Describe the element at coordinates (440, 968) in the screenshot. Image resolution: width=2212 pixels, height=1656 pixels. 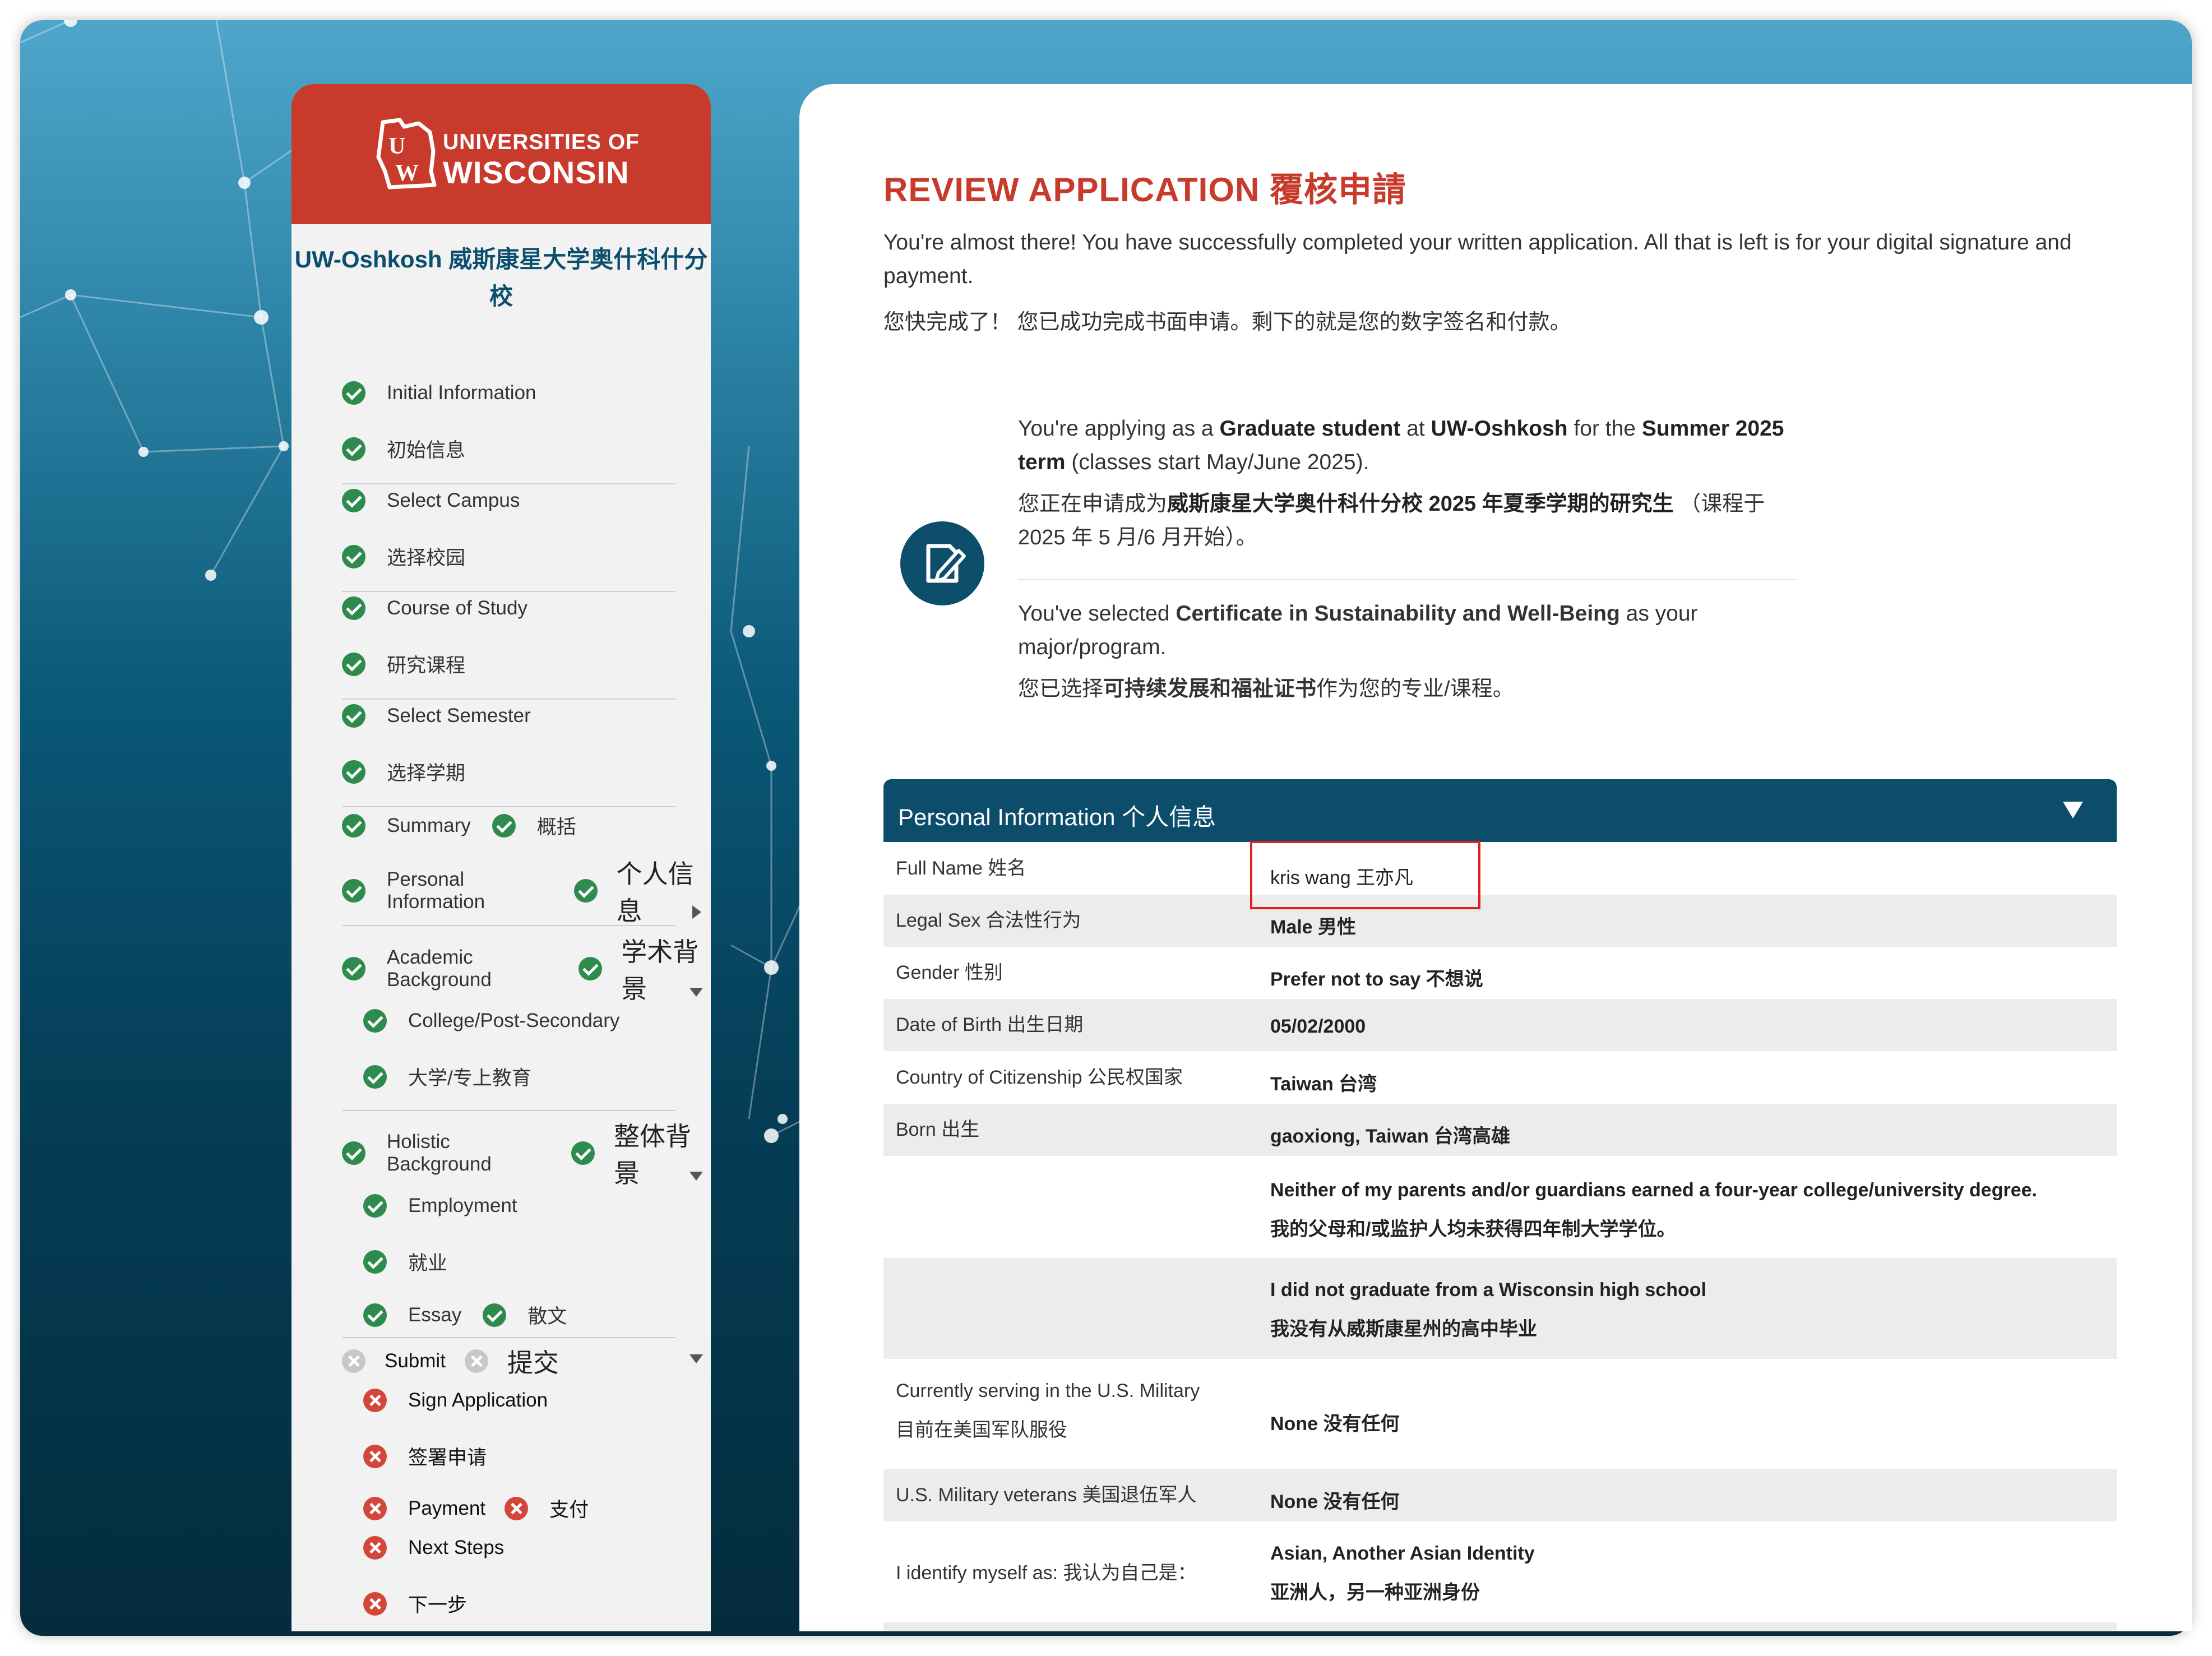
I see `step-label: Academic Background` at that location.